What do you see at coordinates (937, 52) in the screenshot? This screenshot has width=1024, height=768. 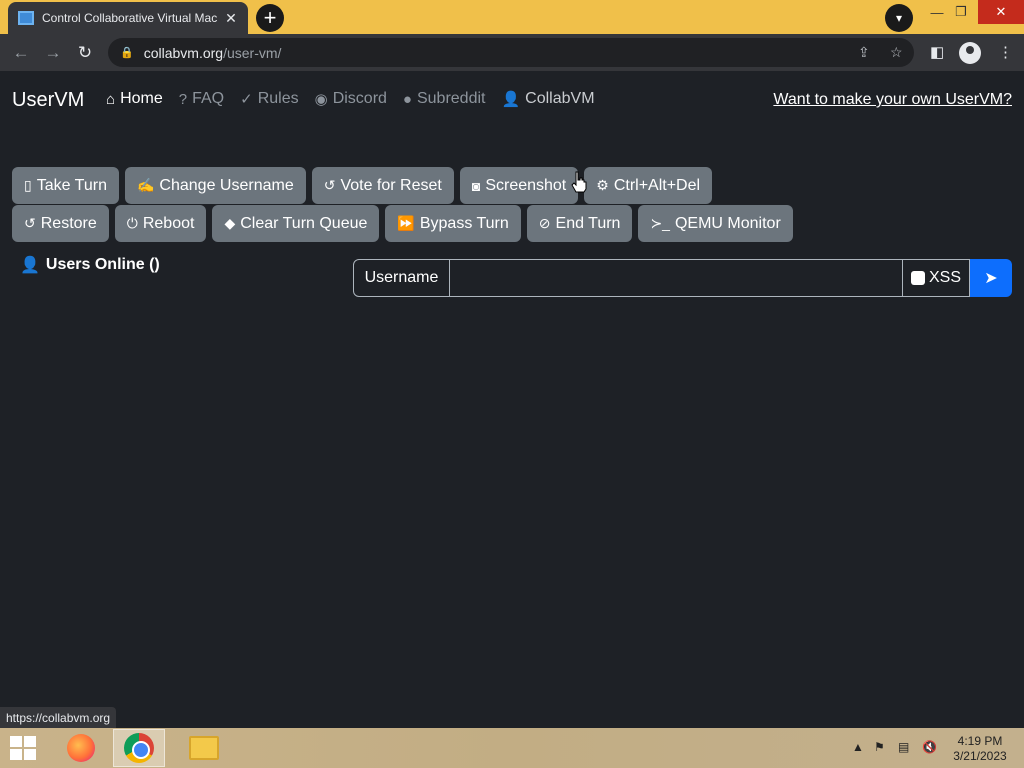 I see `side-panel-icon: ◧` at bounding box center [937, 52].